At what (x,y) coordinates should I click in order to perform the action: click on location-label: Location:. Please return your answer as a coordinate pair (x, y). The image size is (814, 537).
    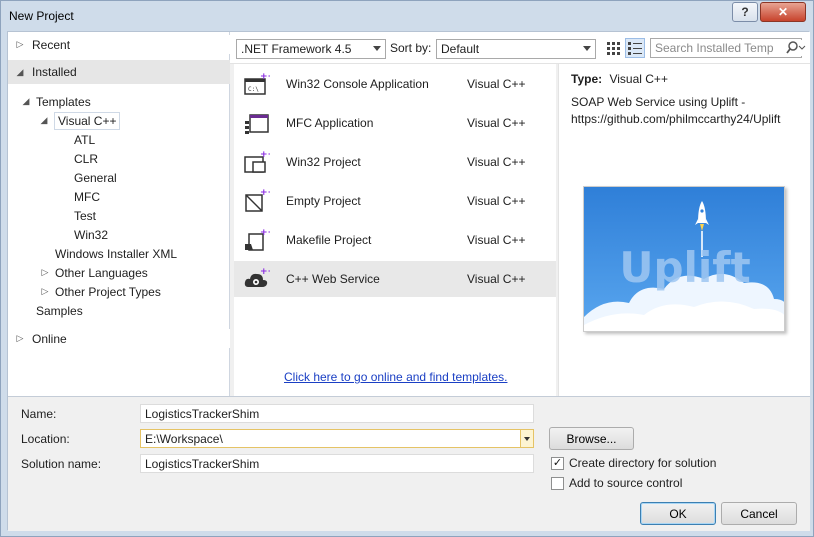
    Looking at the image, I should click on (45, 439).